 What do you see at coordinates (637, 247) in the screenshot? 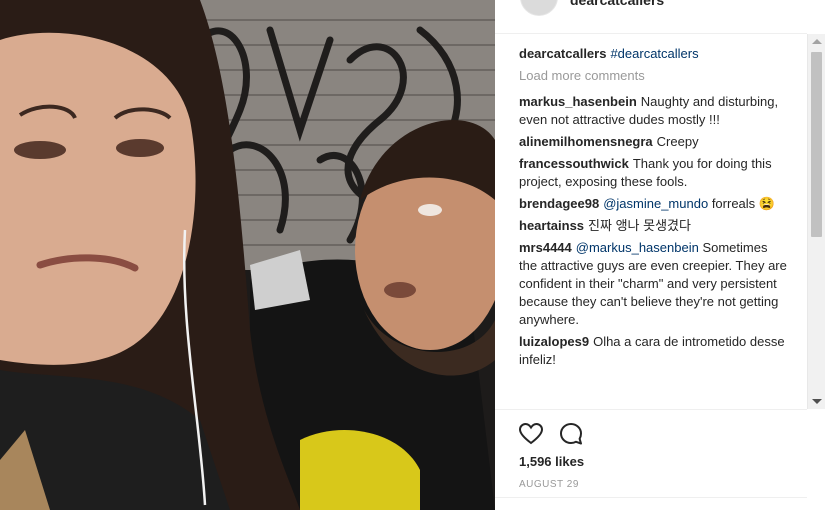
I see `comment-mention: @markus_hasenbein` at bounding box center [637, 247].